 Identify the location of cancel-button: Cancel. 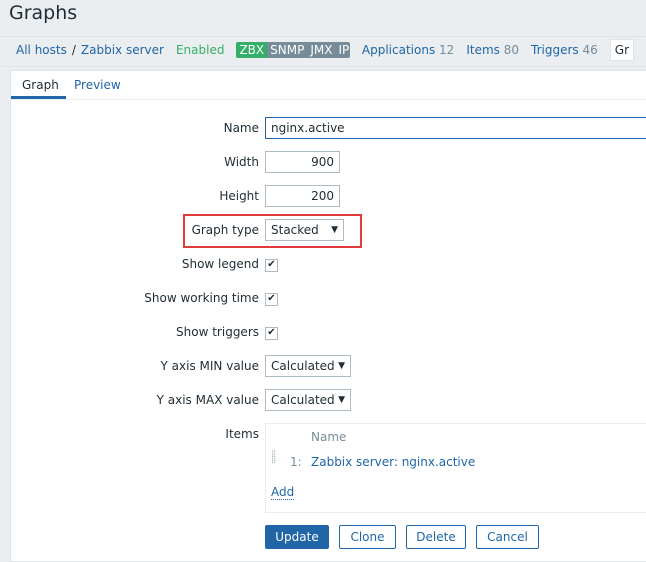
(507, 537).